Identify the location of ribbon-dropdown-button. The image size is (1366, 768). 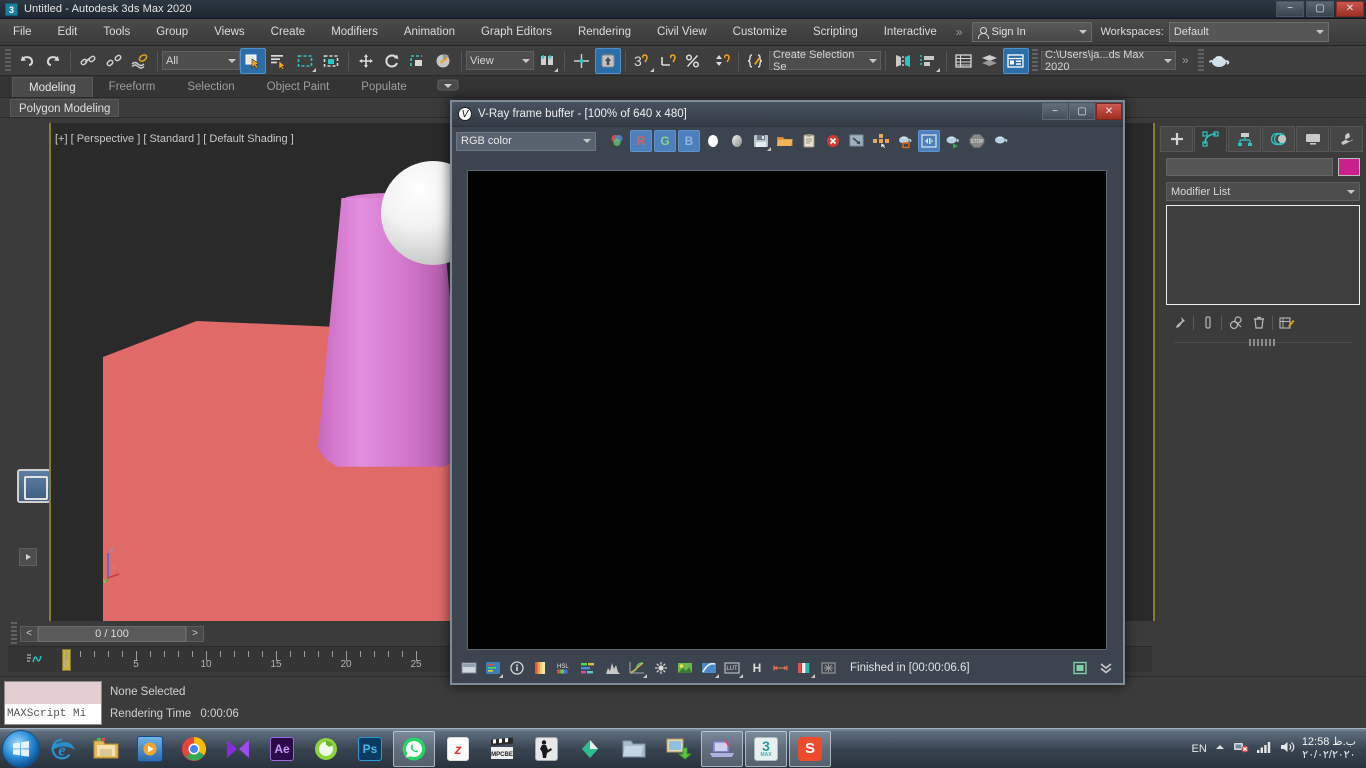
(448, 86).